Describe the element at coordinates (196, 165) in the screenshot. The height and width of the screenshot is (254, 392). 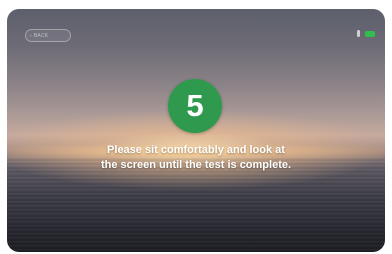
I see `instruction-line-2: the screen until the test is complete.` at that location.